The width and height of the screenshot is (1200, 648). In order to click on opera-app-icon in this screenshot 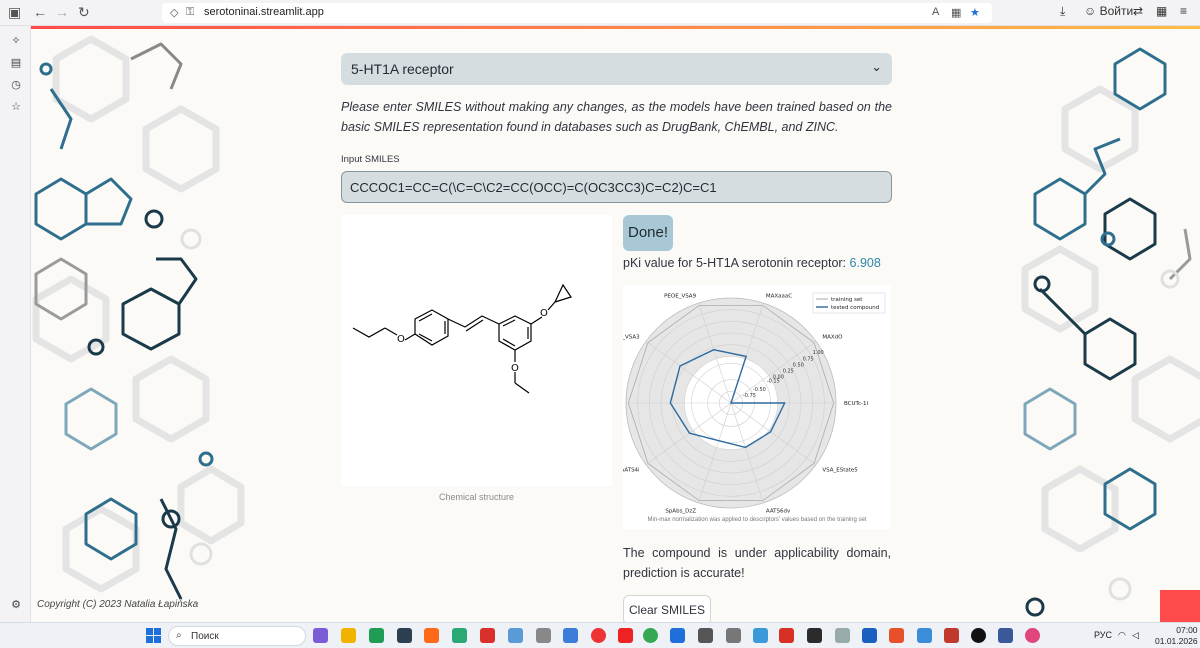, I will do `click(598, 635)`.